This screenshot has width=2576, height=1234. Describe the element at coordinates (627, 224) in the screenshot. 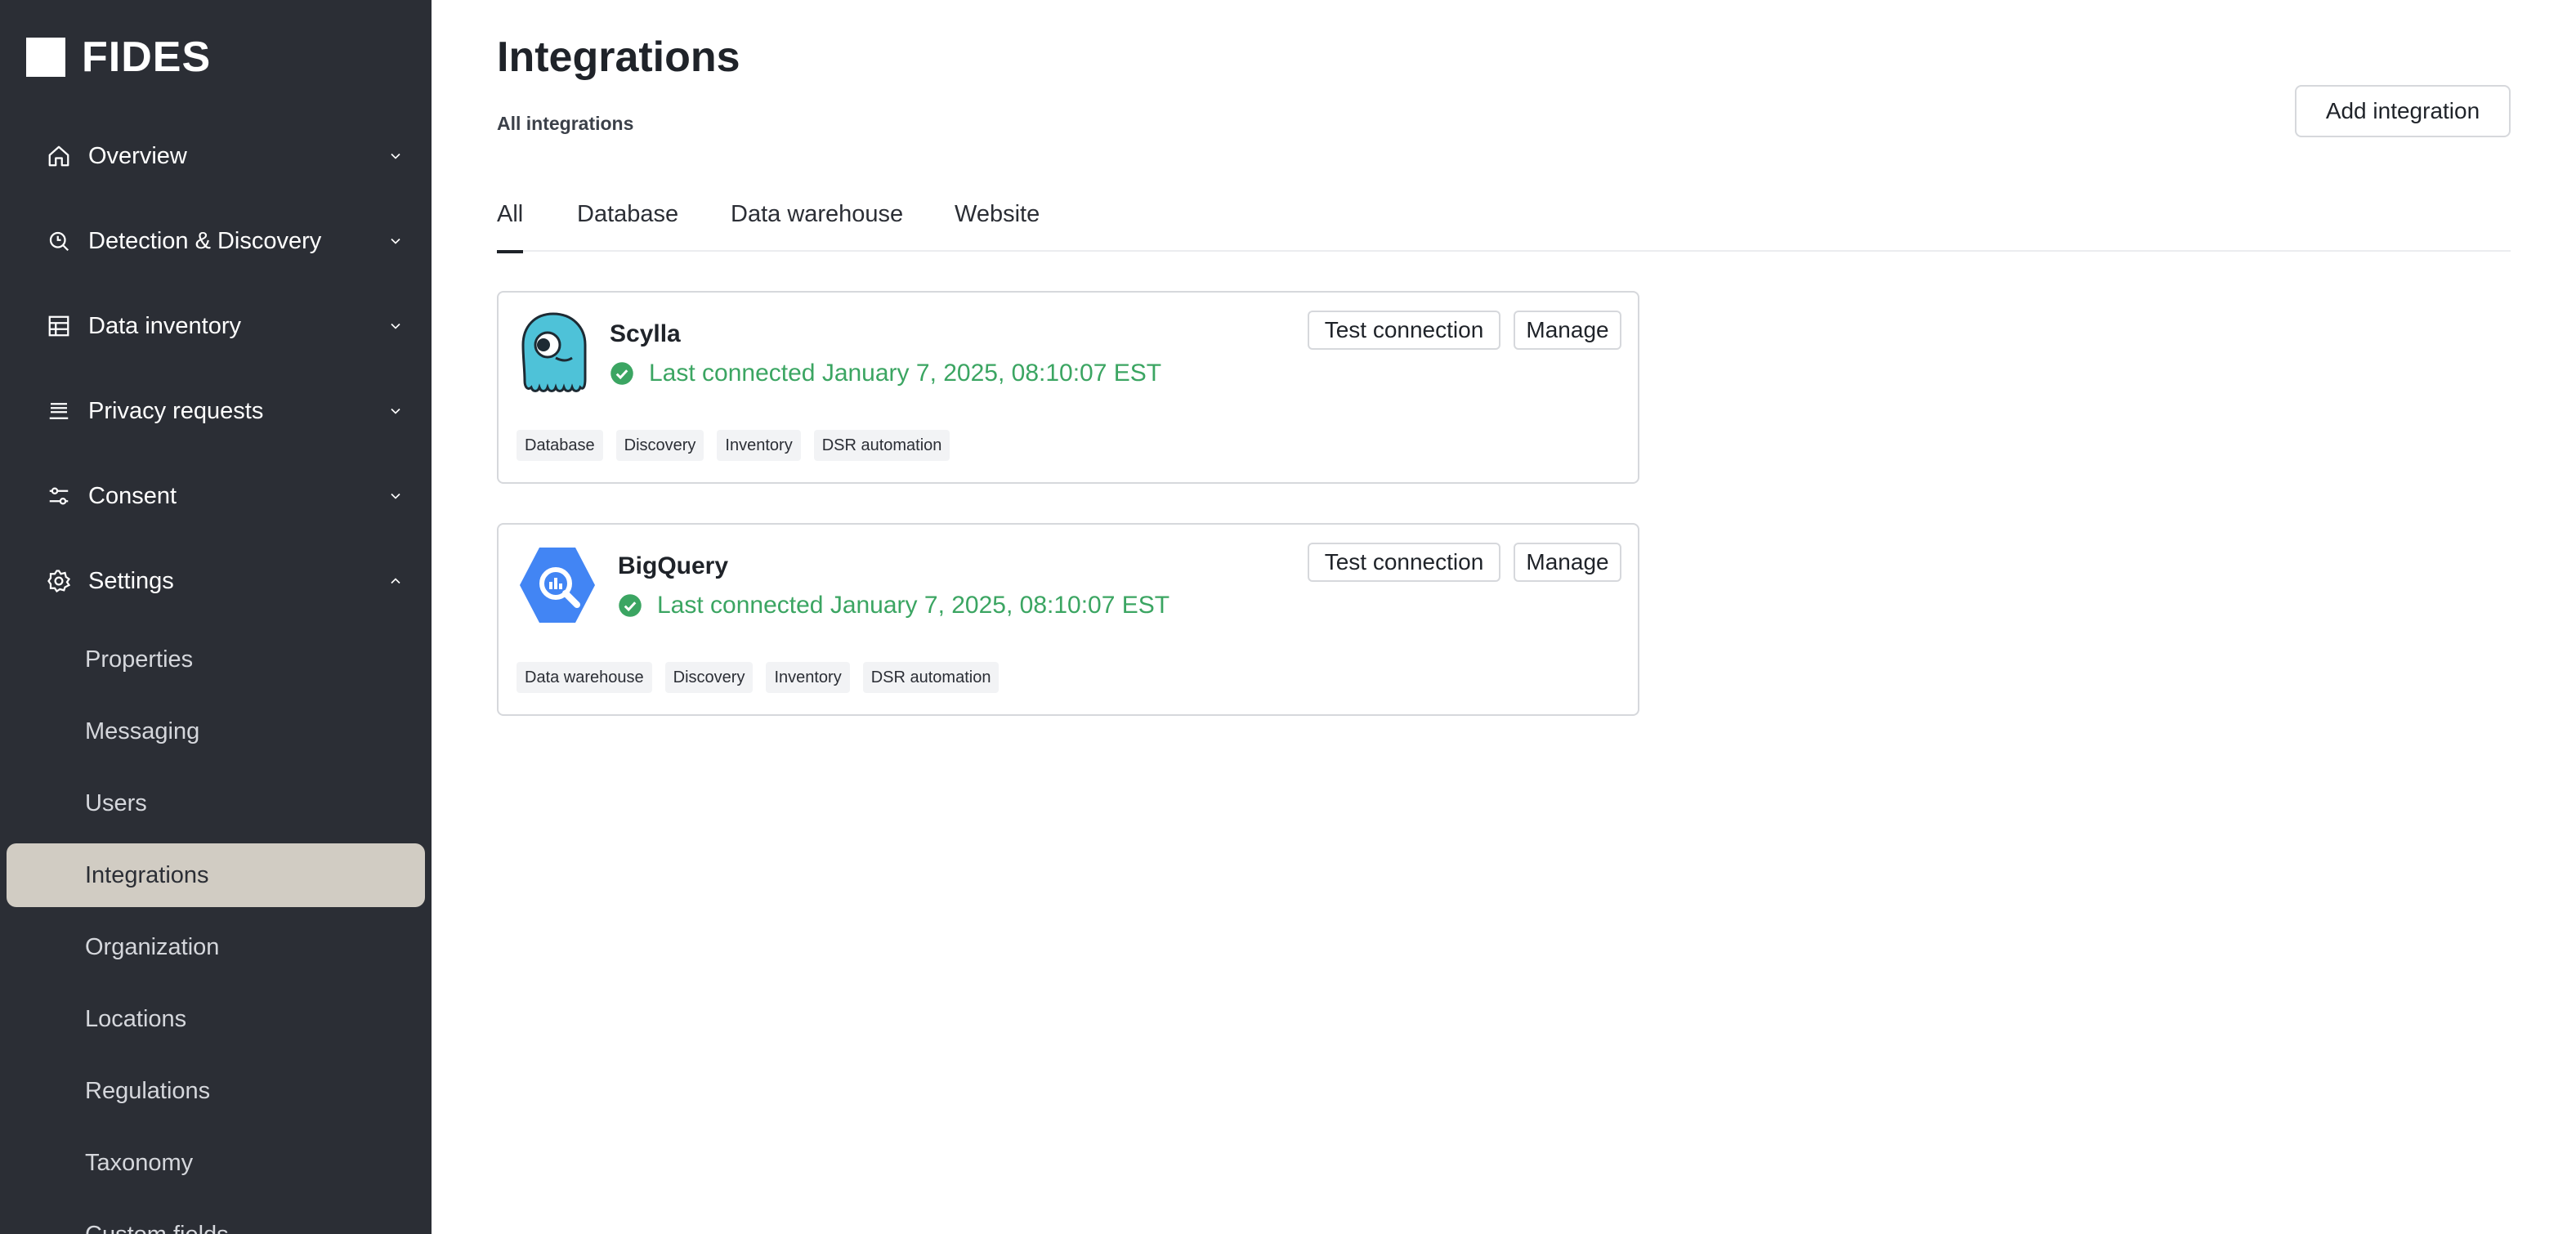

I see `tab-database: Database` at that location.